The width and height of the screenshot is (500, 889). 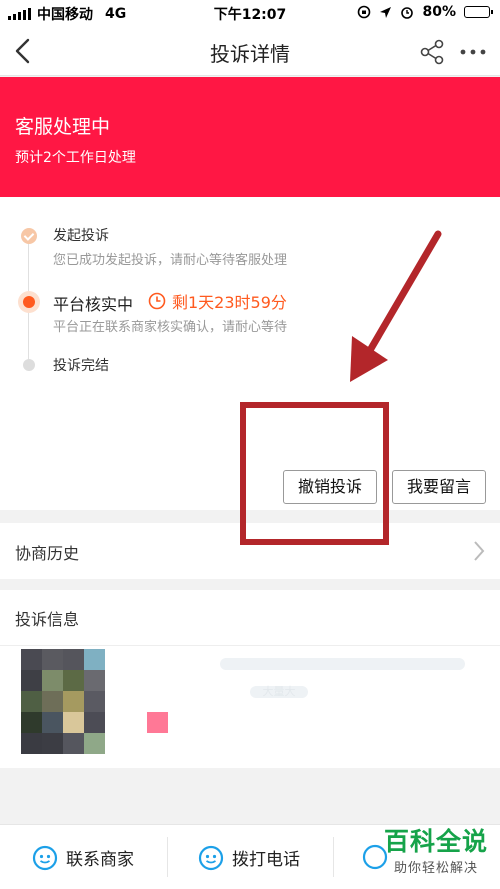 What do you see at coordinates (478, 12) in the screenshot?
I see `battery-icon` at bounding box center [478, 12].